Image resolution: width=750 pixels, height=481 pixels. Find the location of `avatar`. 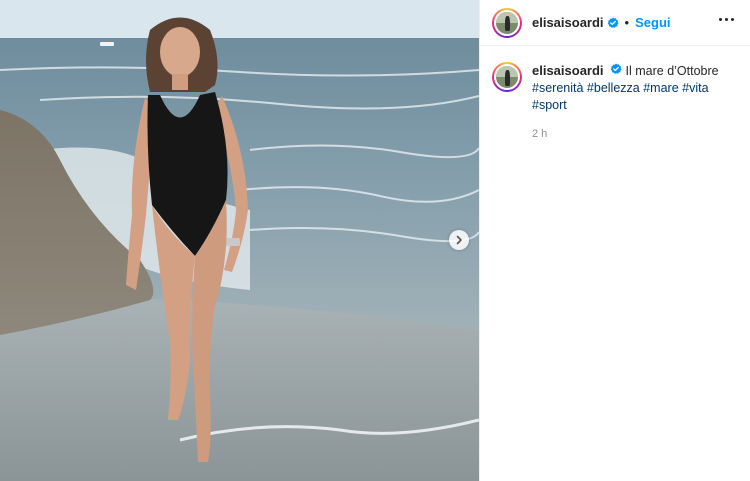

avatar is located at coordinates (507, 22).